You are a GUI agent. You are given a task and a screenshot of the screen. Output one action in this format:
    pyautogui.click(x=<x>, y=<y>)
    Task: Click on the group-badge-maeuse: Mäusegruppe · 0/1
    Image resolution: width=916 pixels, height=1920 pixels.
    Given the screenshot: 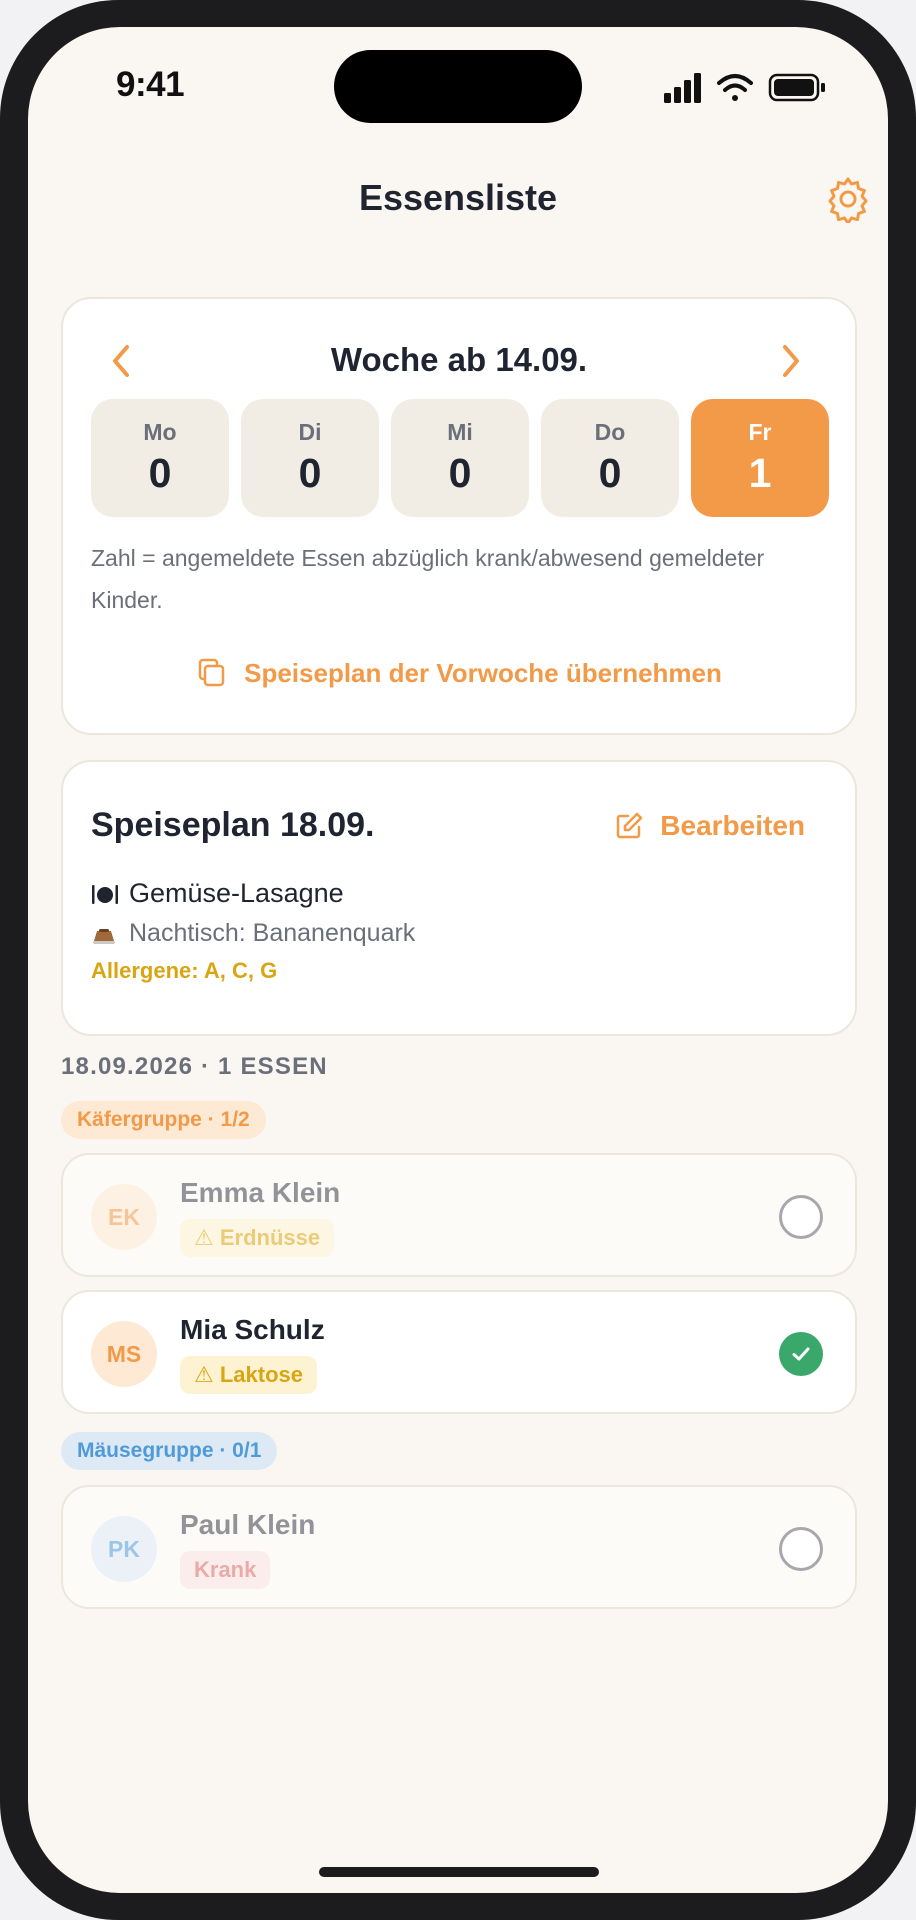 What is the action you would take?
    pyautogui.click(x=169, y=1451)
    